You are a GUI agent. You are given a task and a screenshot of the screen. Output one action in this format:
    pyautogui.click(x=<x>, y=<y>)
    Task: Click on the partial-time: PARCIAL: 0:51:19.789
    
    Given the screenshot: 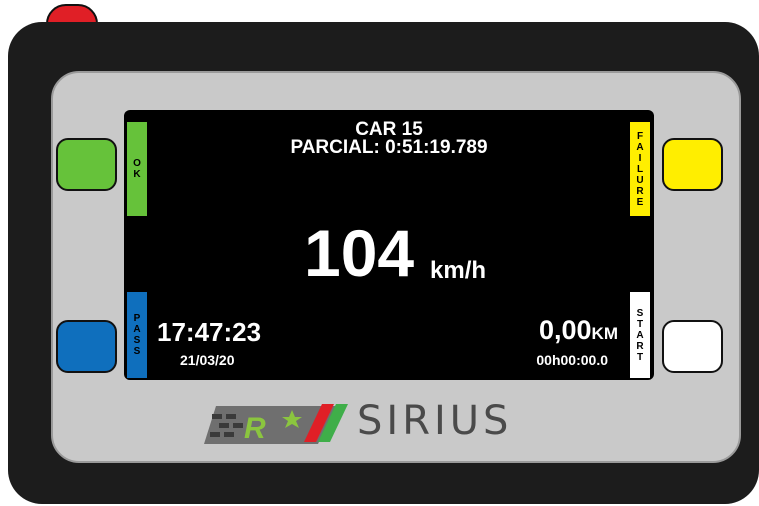 What is the action you would take?
    pyautogui.click(x=389, y=147)
    